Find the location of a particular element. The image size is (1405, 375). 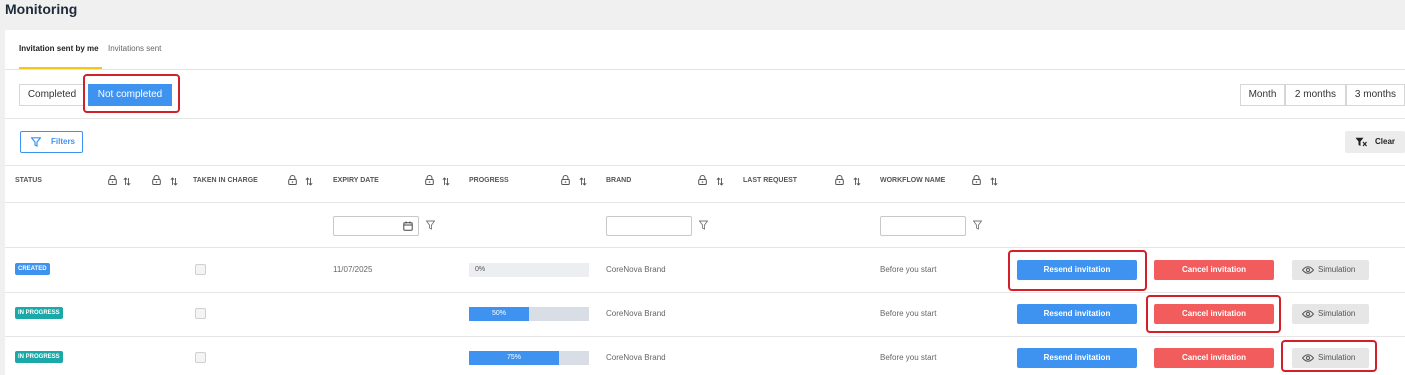

active-tab-indicator is located at coordinates (60, 68).